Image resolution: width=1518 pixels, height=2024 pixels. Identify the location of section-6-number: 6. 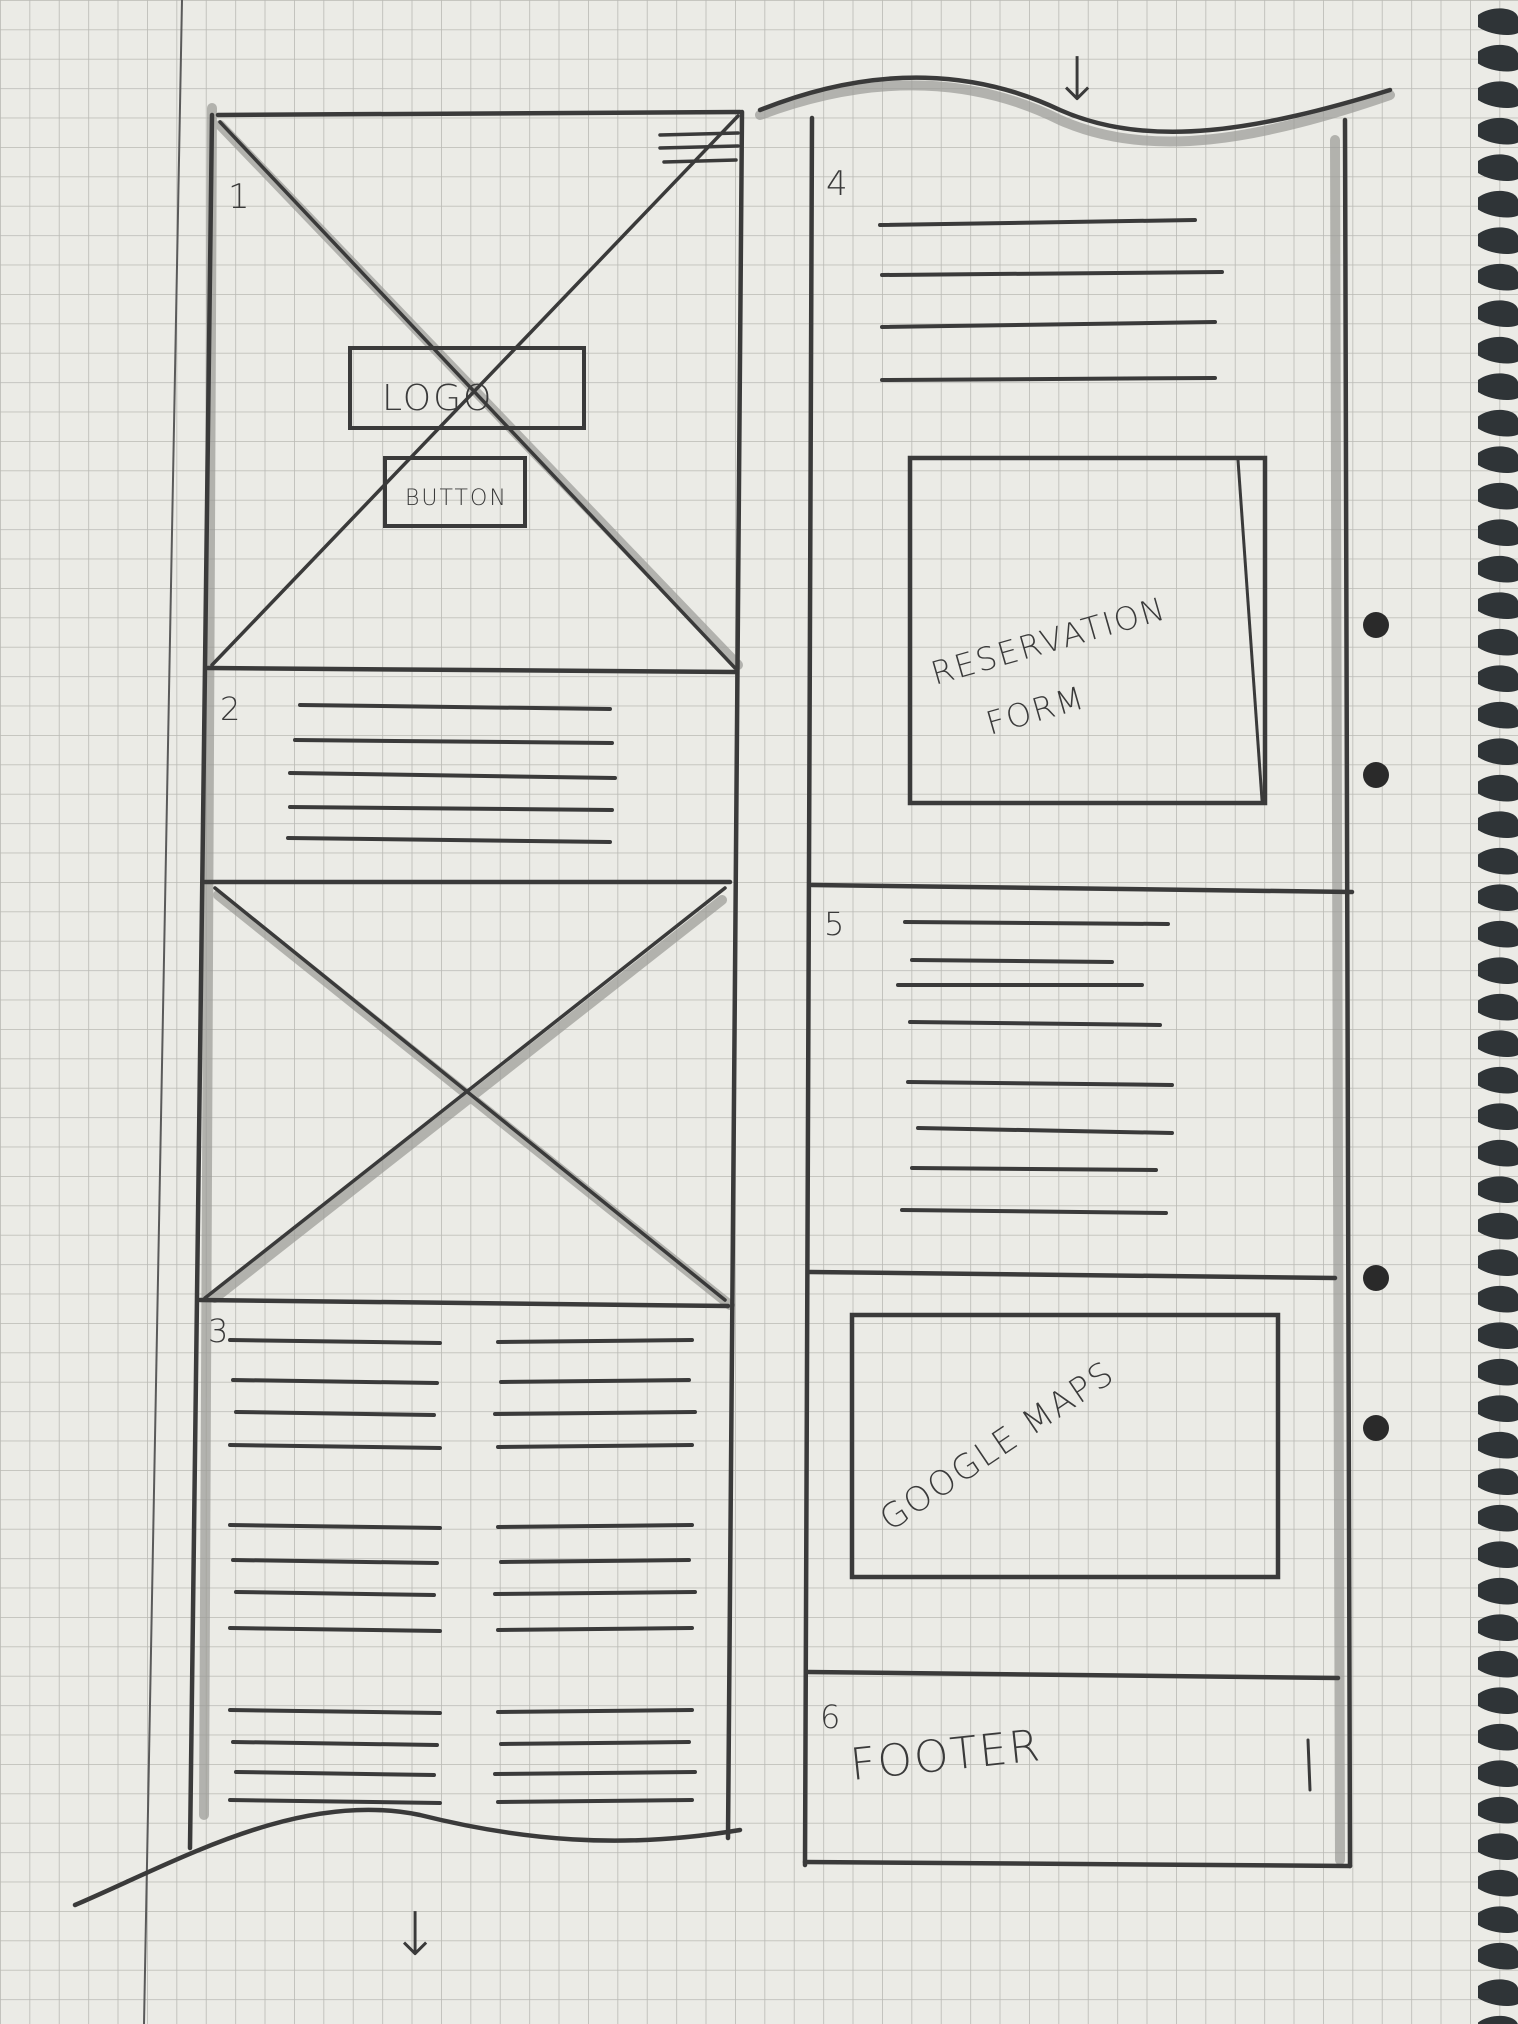
(831, 1717).